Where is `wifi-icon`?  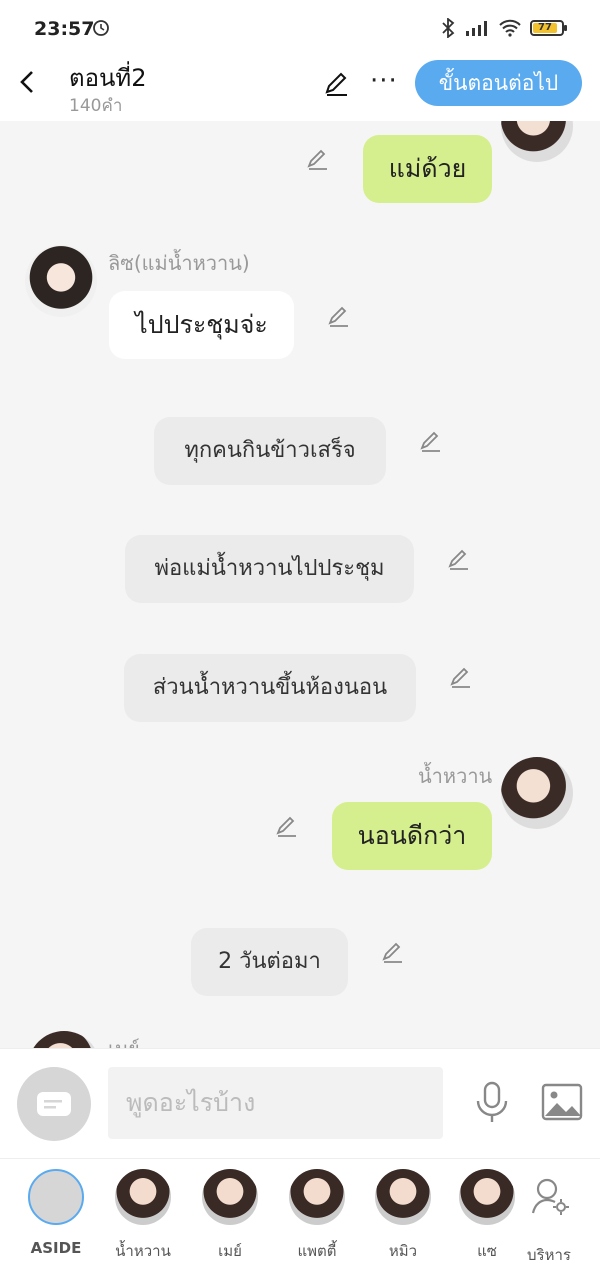
wifi-icon is located at coordinates (510, 28).